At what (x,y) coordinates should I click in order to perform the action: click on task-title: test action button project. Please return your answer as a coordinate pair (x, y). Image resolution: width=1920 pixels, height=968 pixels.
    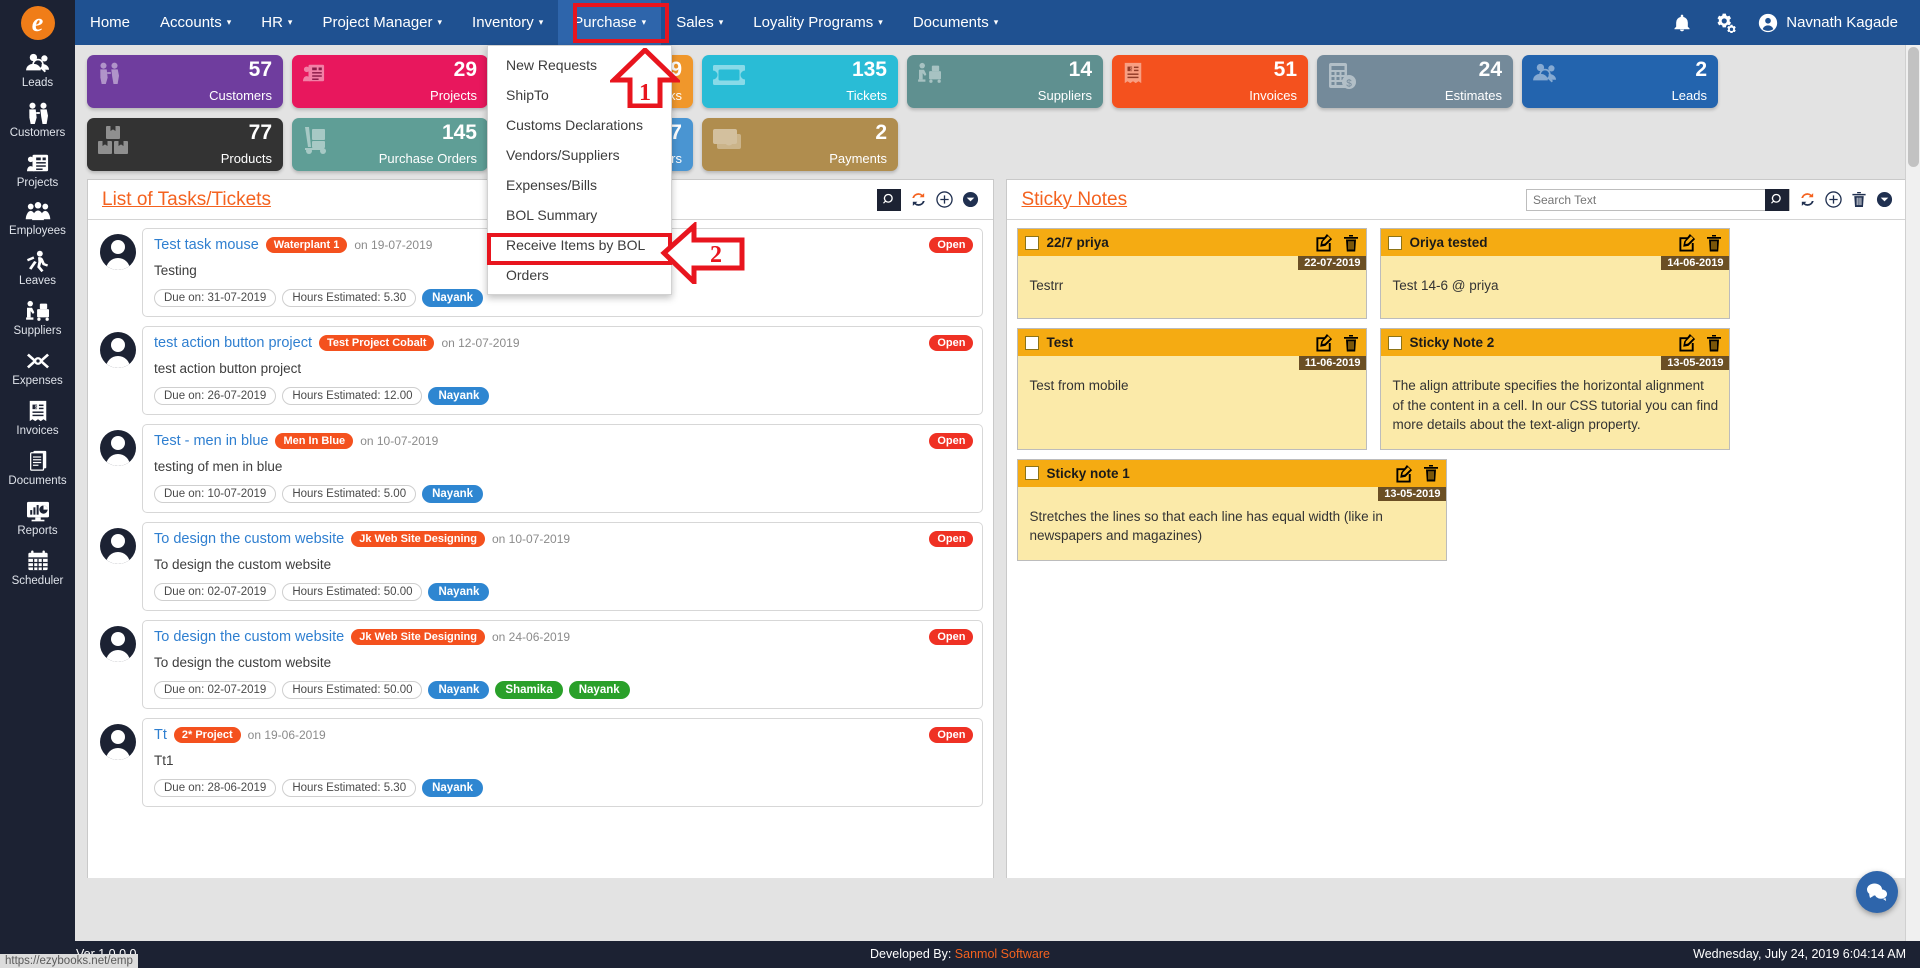
    Looking at the image, I should click on (233, 343).